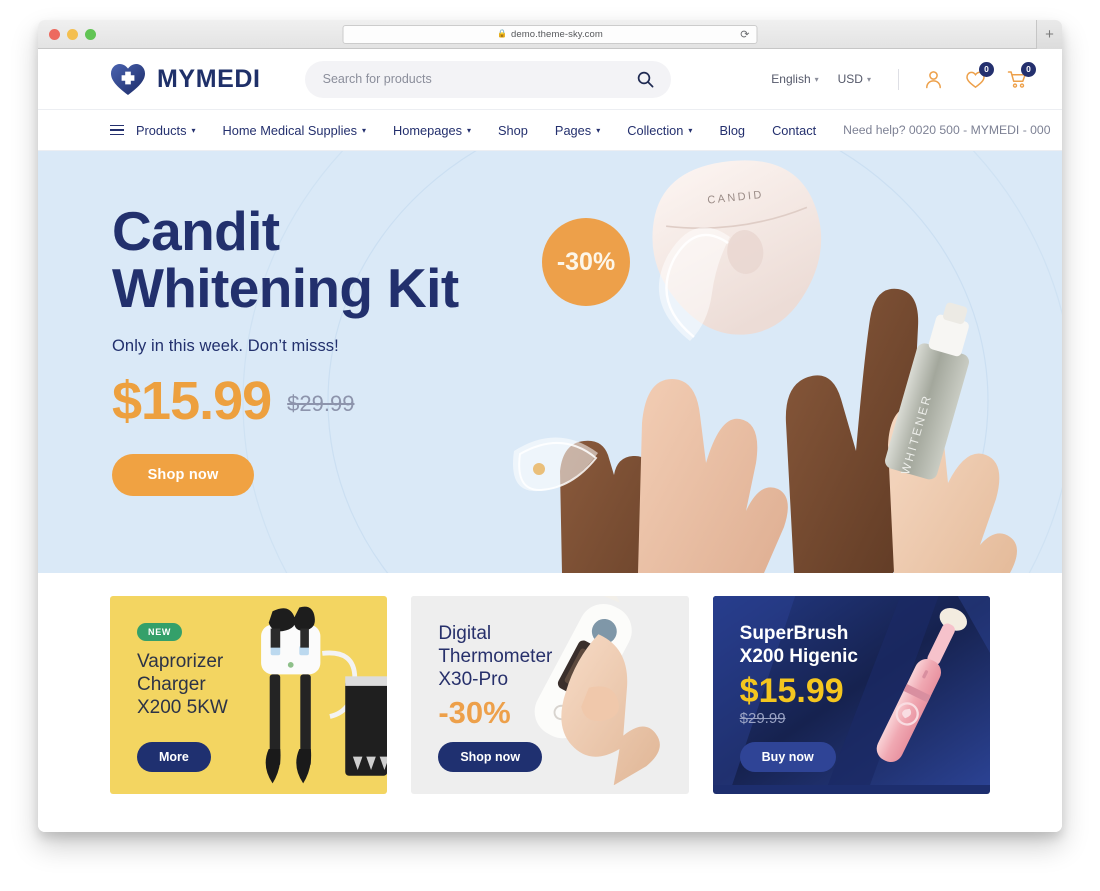 This screenshot has height=891, width=1100. I want to click on nav-item-home-medical-supplies: Home Medical Supplies ▾, so click(294, 130).